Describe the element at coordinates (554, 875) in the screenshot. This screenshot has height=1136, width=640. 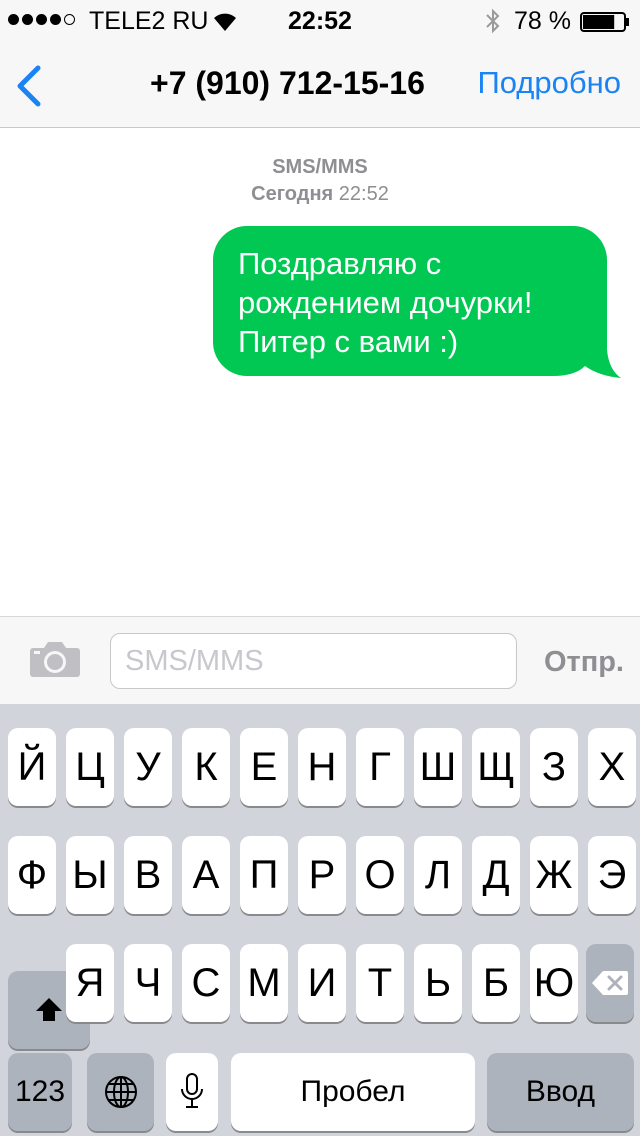
I see `letter-key: Ж` at that location.